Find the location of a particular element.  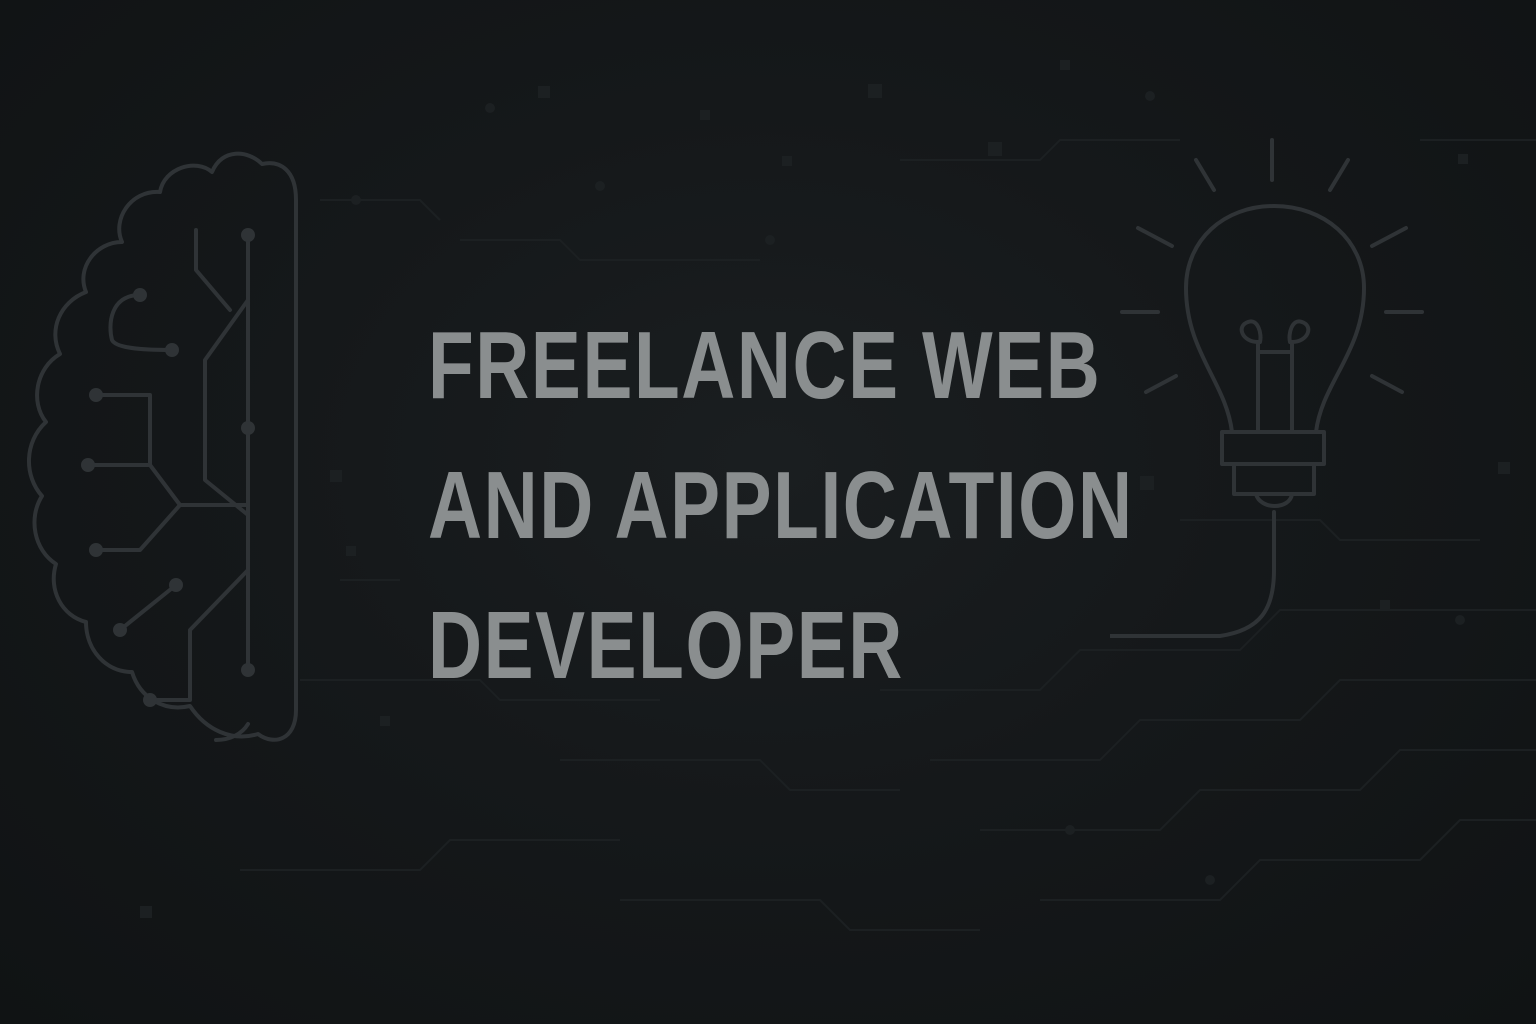

bulb-filament is located at coordinates (1275, 376).